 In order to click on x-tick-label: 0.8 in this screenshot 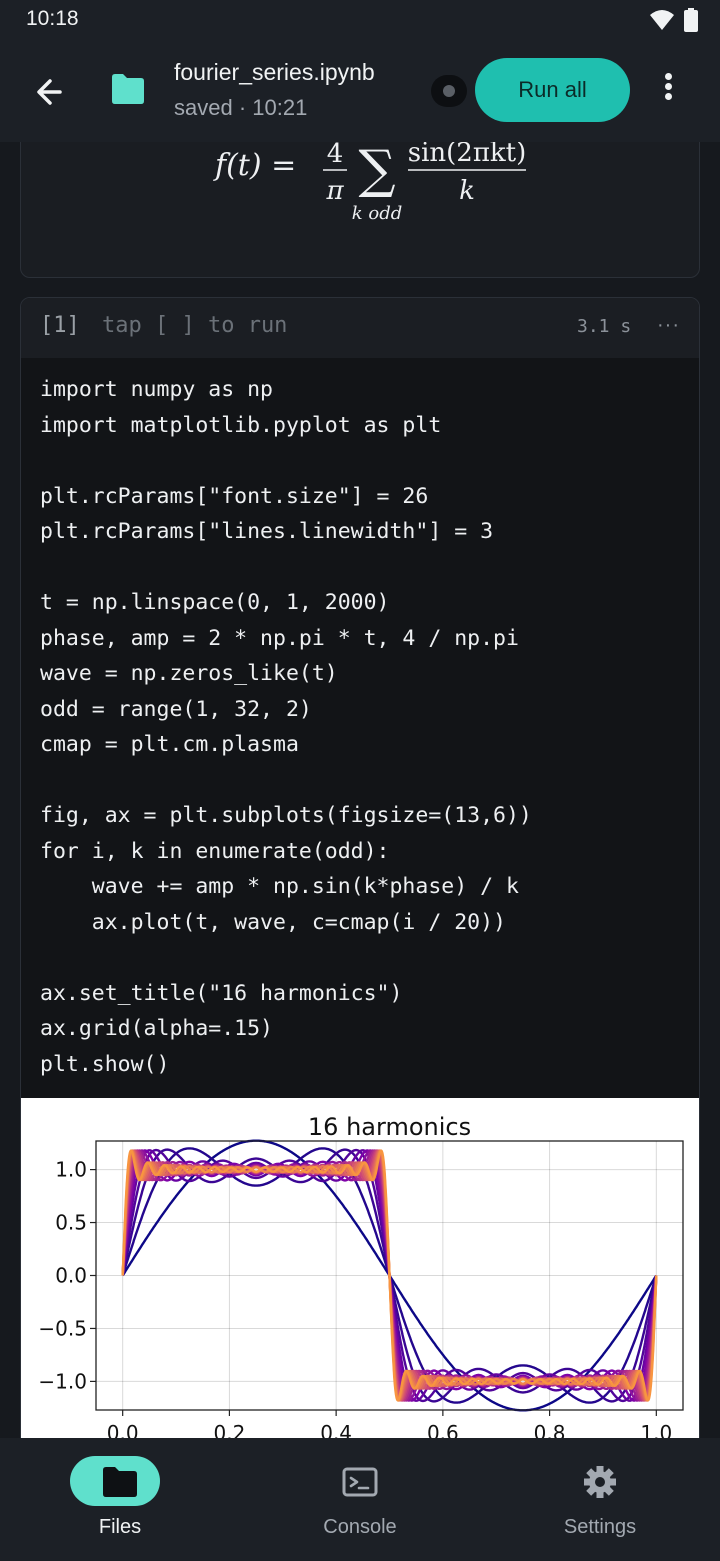, I will do `click(550, 1429)`.